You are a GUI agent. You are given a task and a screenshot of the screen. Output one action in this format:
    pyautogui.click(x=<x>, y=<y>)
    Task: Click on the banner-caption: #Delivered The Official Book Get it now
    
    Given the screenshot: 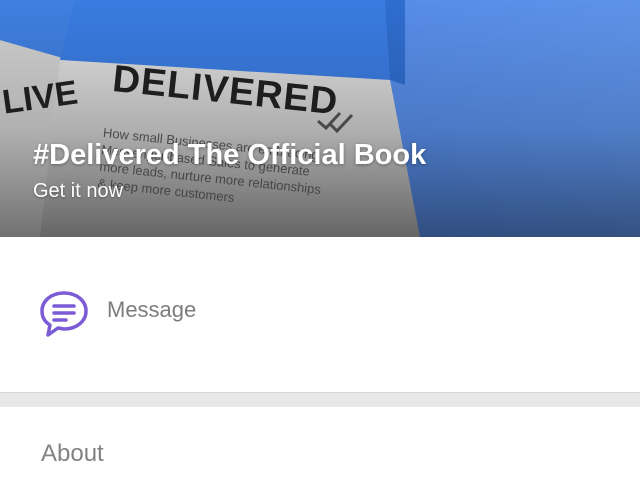 What is the action you would take?
    pyautogui.click(x=229, y=171)
    